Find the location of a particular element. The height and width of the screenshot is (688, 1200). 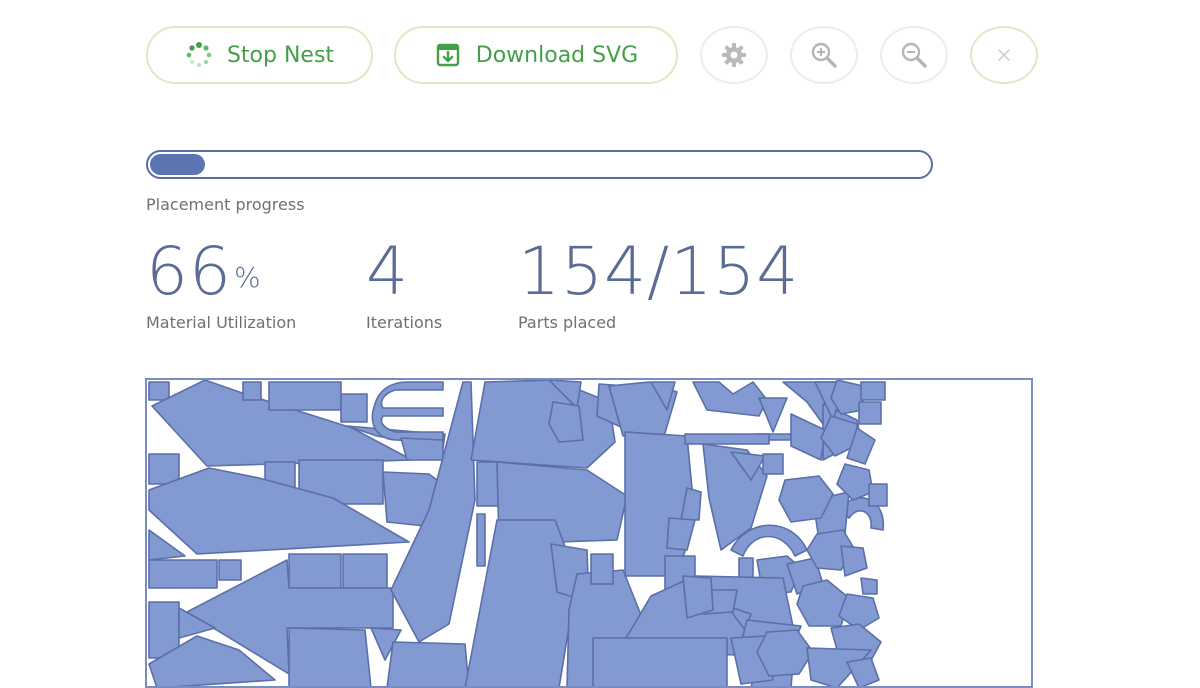

download-svg-button: Download SVG is located at coordinates (536, 55).